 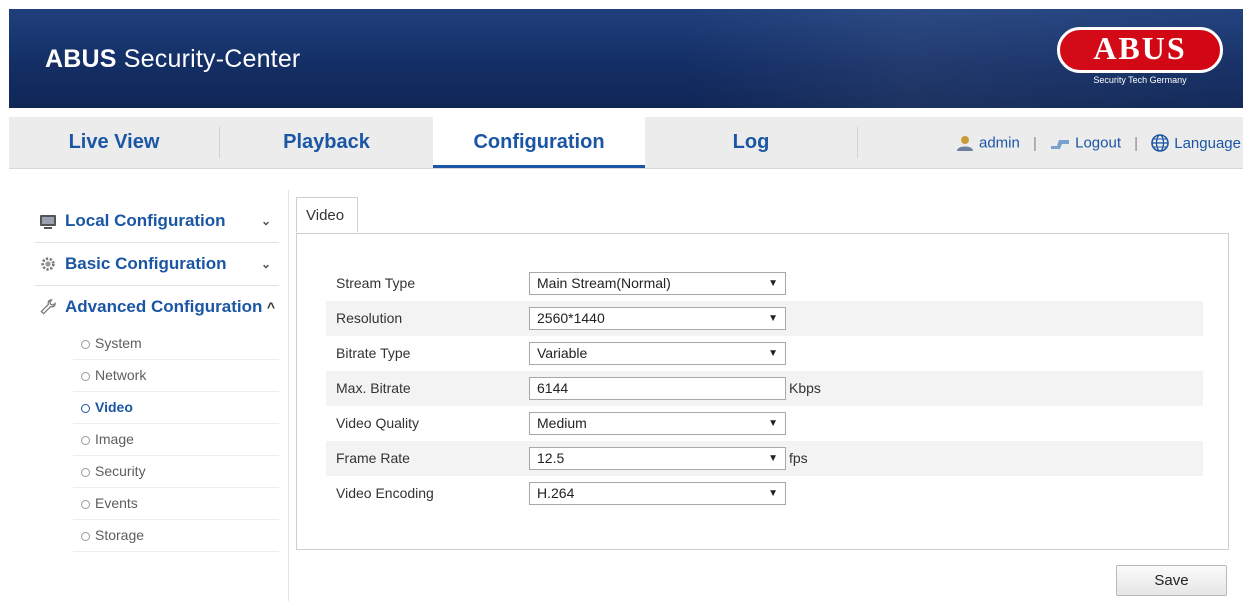 What do you see at coordinates (657, 388) in the screenshot?
I see `max-bitrate-input: 6144` at bounding box center [657, 388].